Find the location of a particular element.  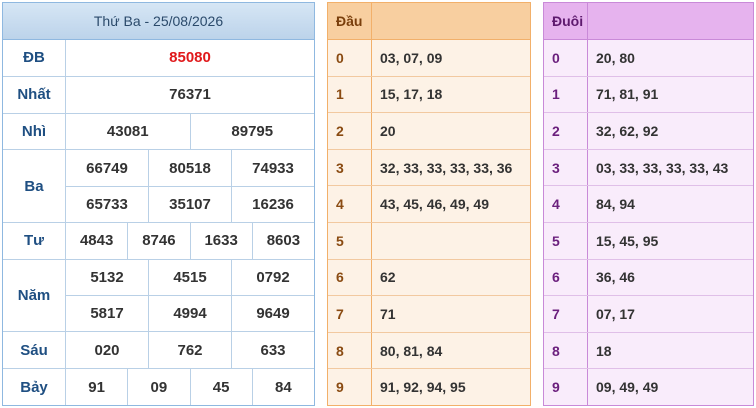

duoi-row: 1 71, 81, 91 is located at coordinates (648, 94).